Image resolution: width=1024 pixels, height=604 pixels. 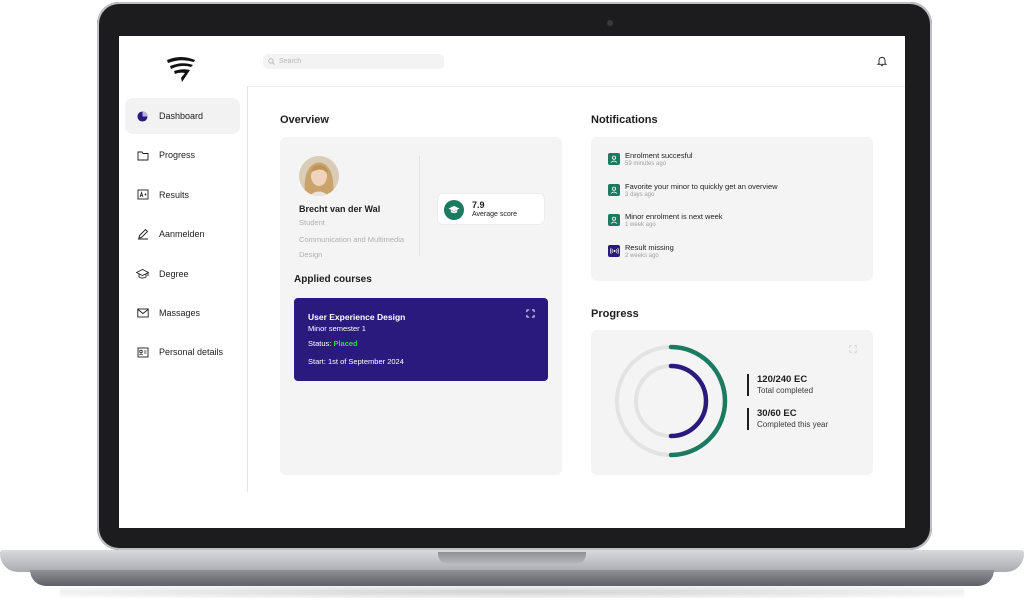 I want to click on notification-text: Enrolment succesful, so click(x=659, y=155).